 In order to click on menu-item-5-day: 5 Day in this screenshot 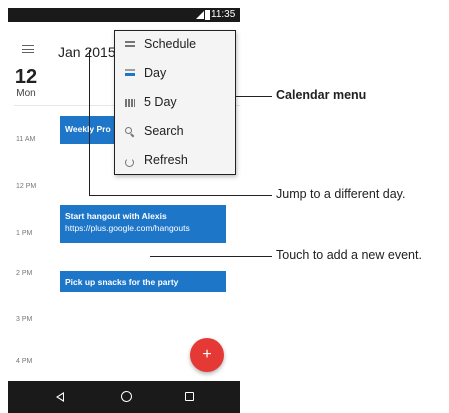, I will do `click(174, 103)`.